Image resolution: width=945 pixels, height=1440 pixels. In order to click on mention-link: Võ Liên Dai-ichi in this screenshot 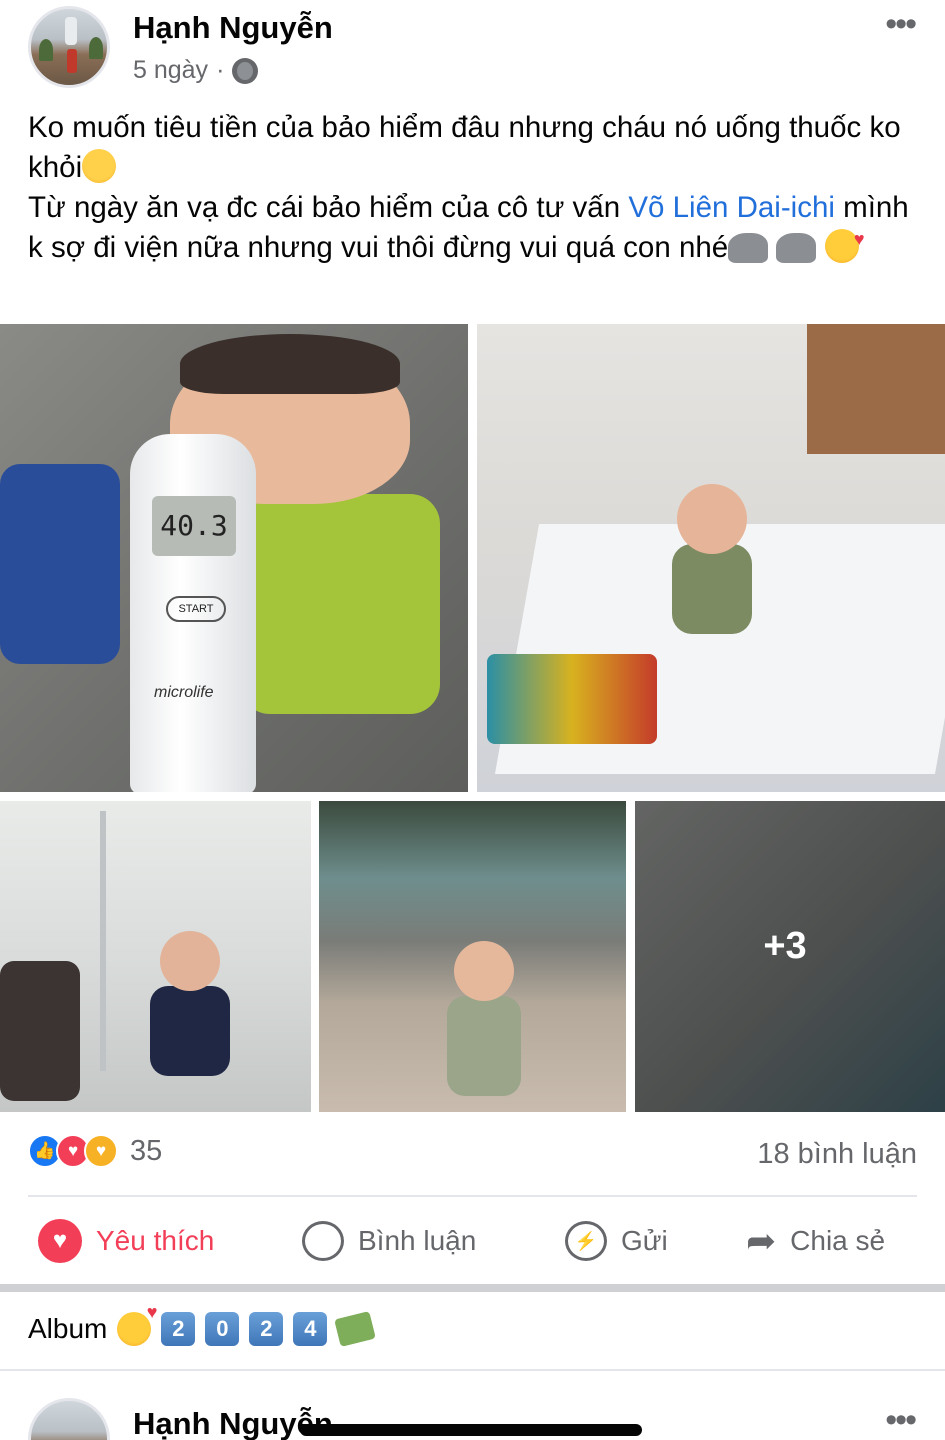, I will do `click(731, 207)`.